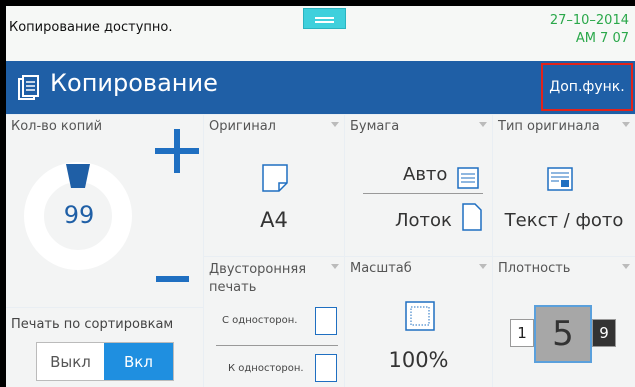 This screenshot has width=635, height=387. I want to click on time: AM 7 07, so click(602, 38).